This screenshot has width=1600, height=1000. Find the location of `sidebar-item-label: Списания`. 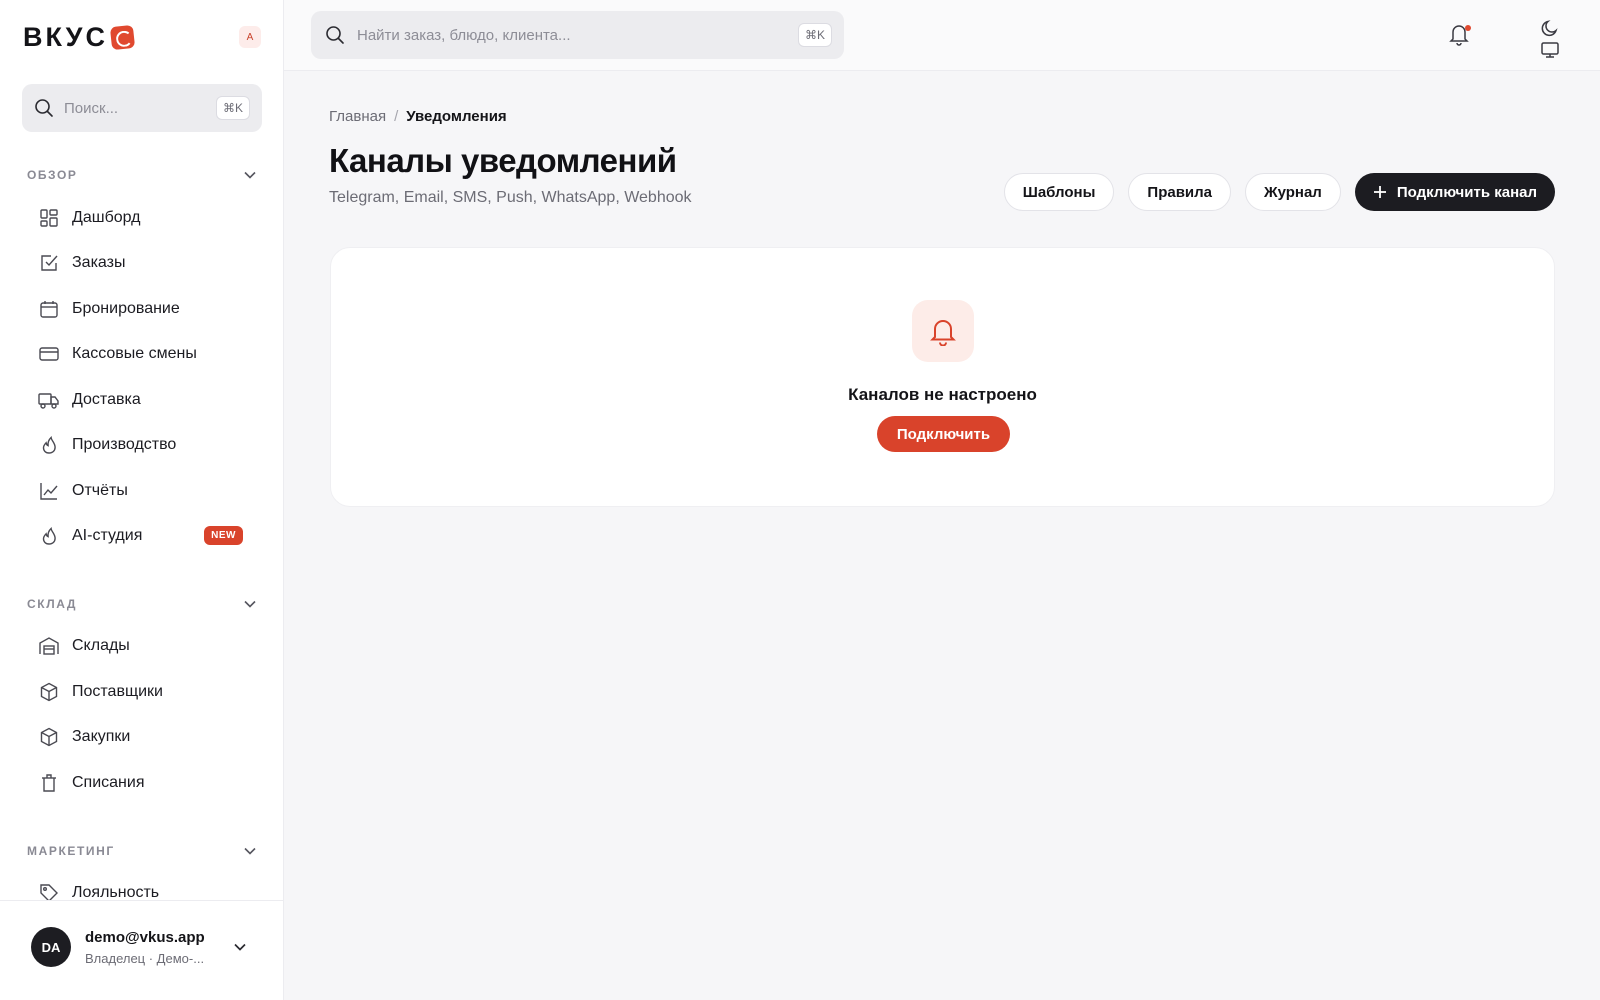

sidebar-item-label: Списания is located at coordinates (108, 782).